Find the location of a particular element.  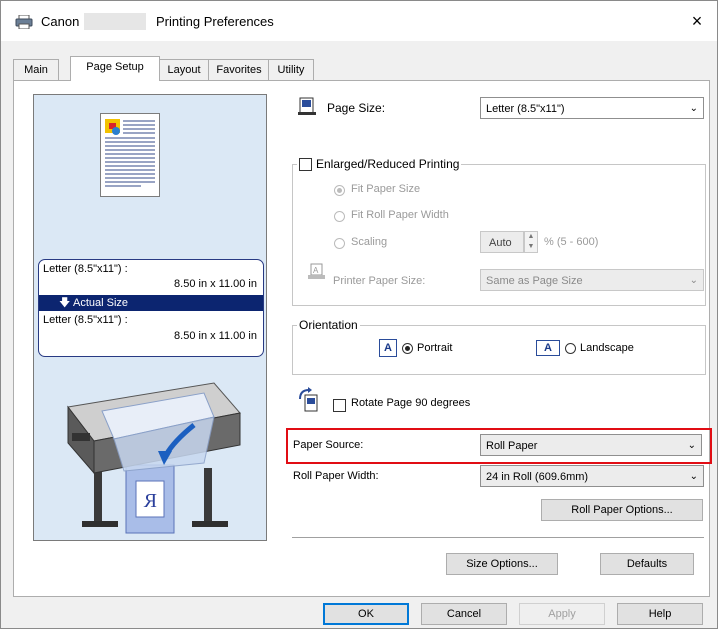

large-format-printer-illustration: R is located at coordinates (154, 458).